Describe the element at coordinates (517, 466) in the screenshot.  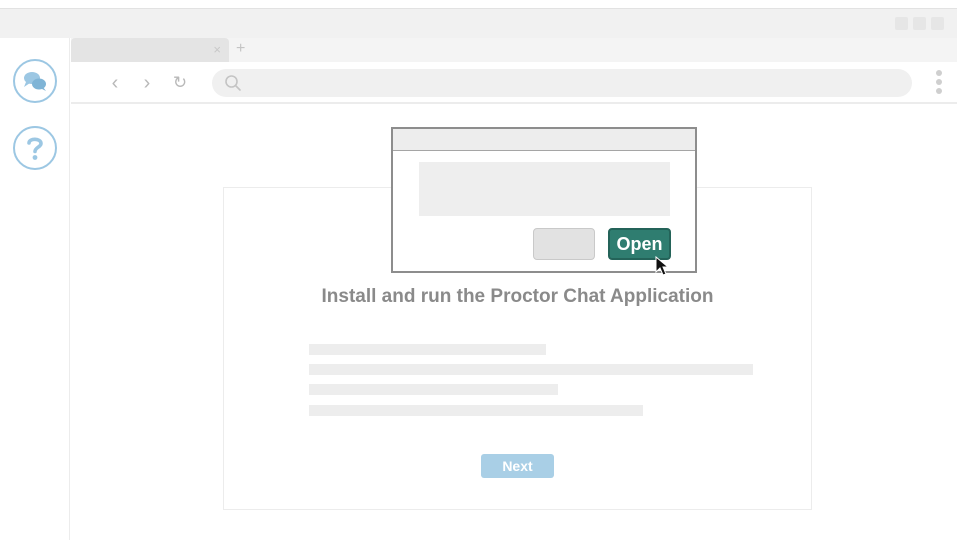
I see `next-button: Next` at that location.